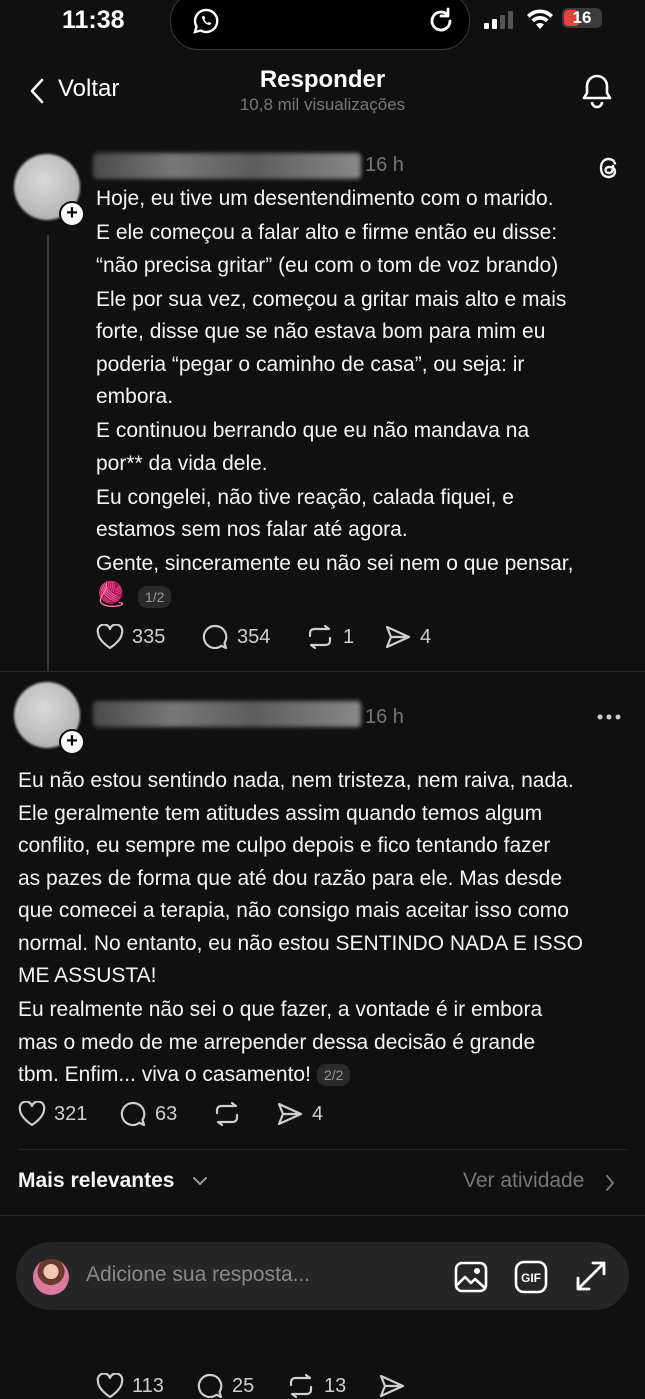 The width and height of the screenshot is (645, 1399). What do you see at coordinates (597, 91) in the screenshot?
I see `bell-icon` at bounding box center [597, 91].